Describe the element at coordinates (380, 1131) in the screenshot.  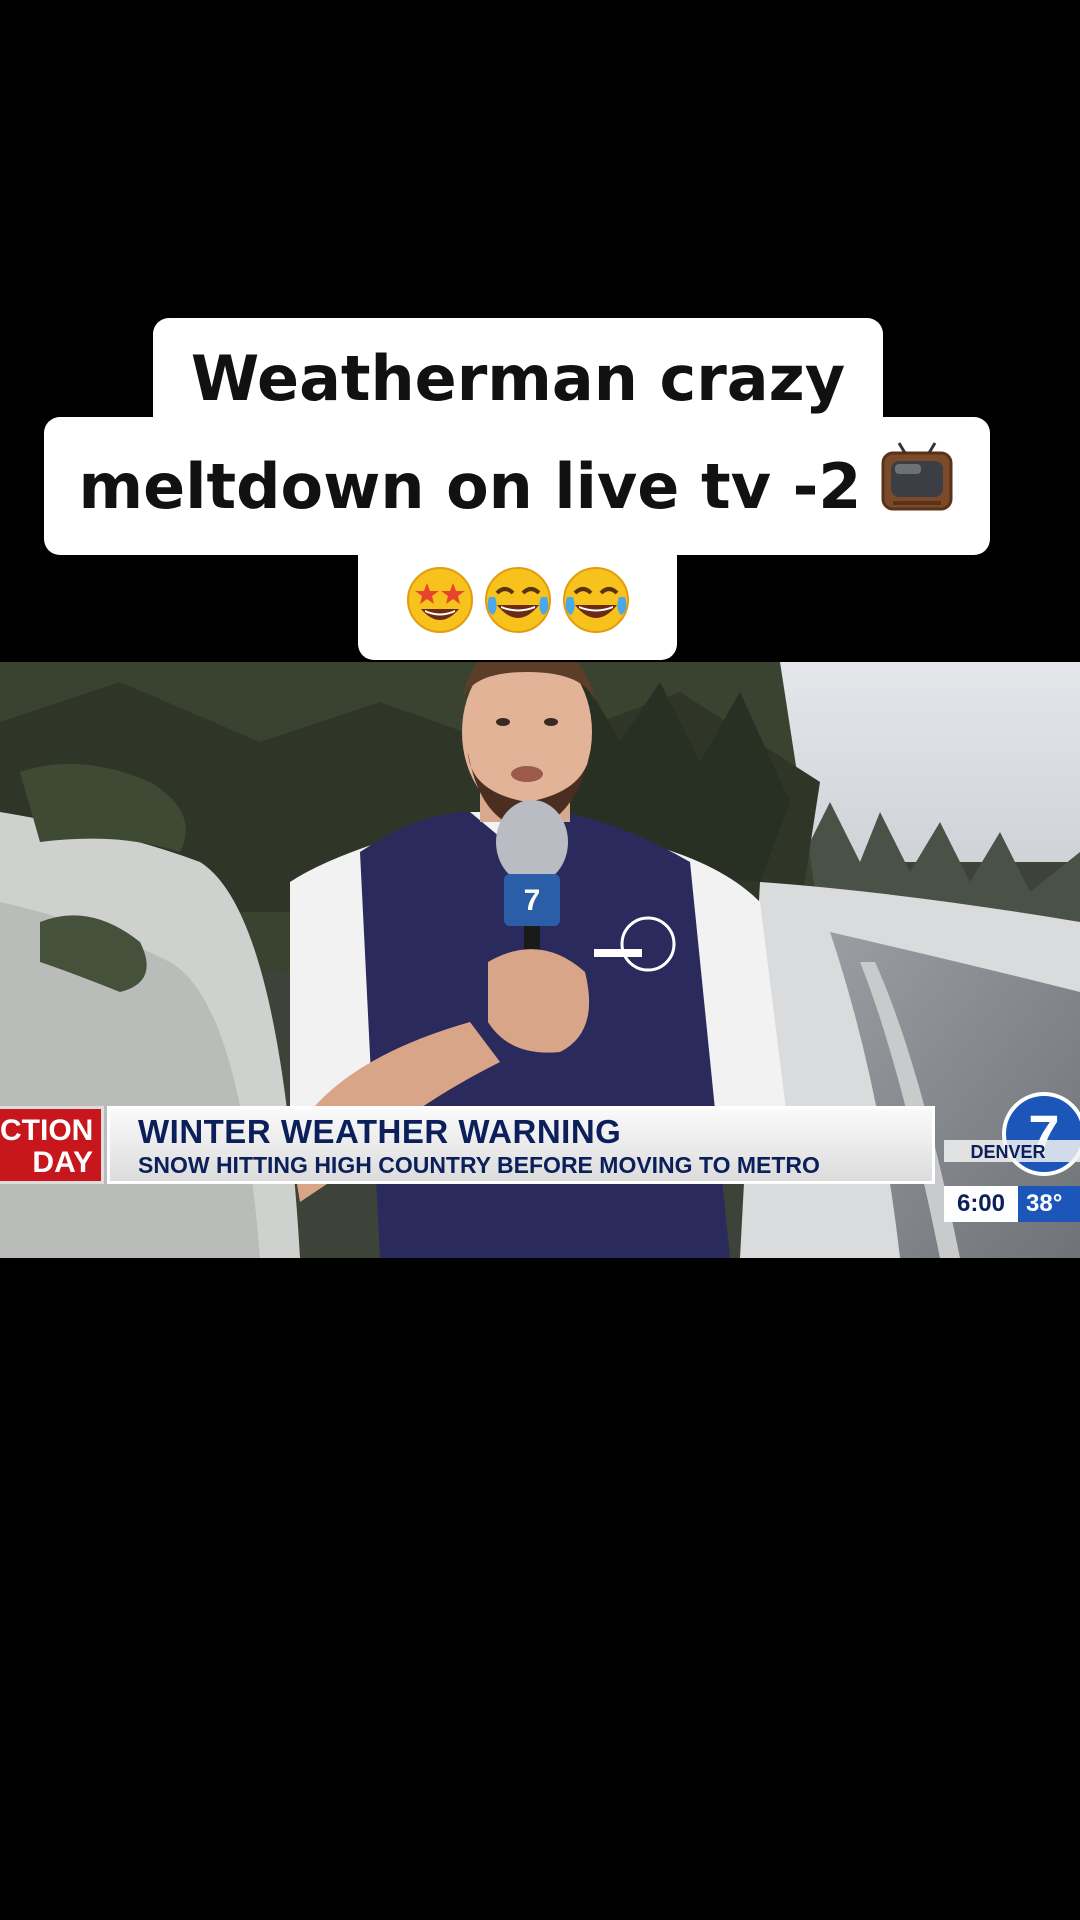
I see `headline: WINTER WEATHER WARNING` at that location.